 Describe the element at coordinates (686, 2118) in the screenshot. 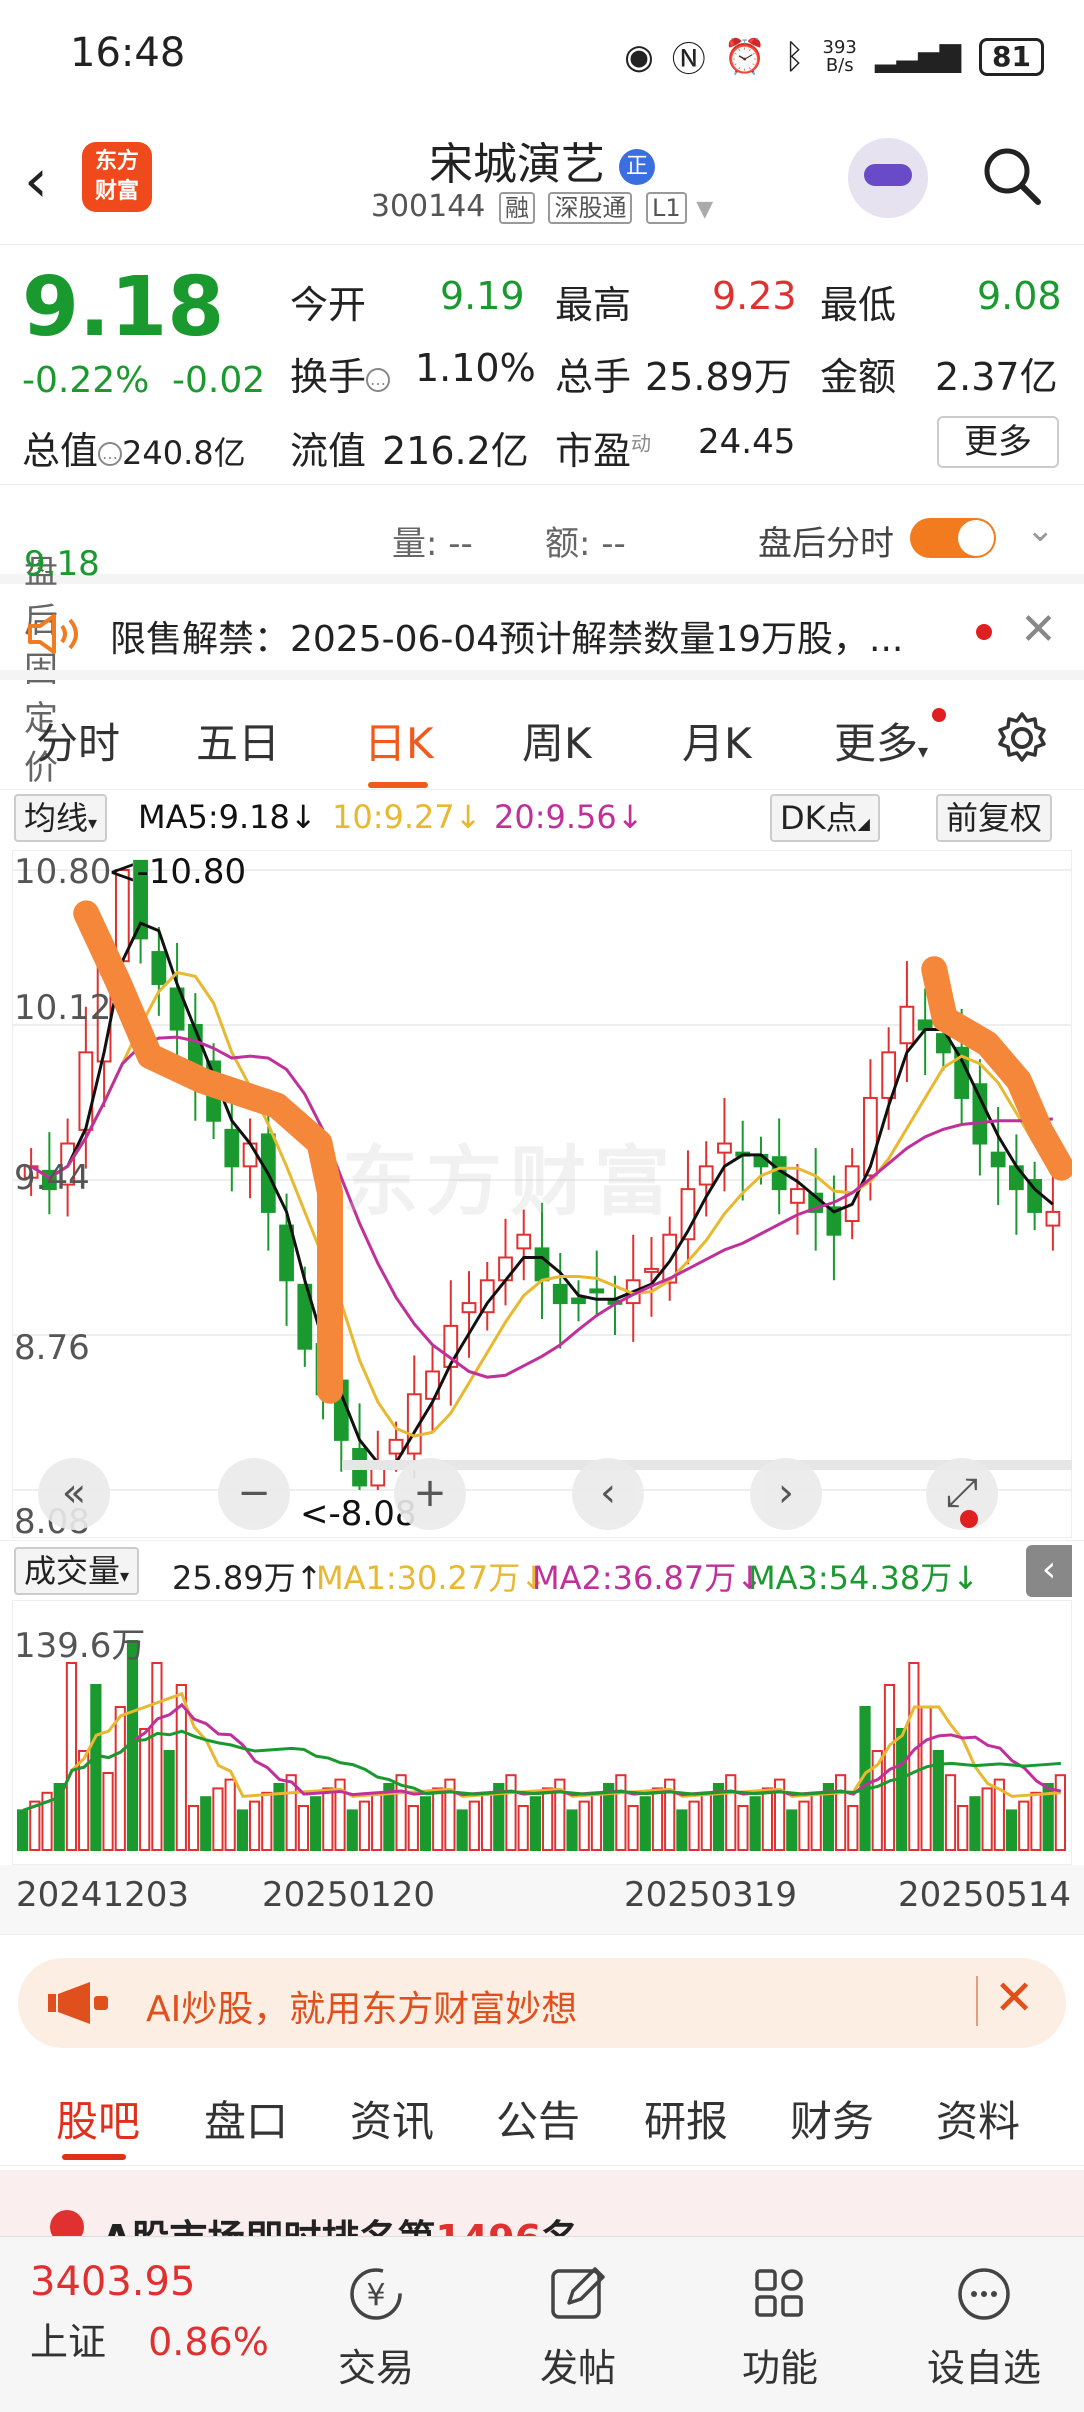

I see `tab-research: 研报` at that location.